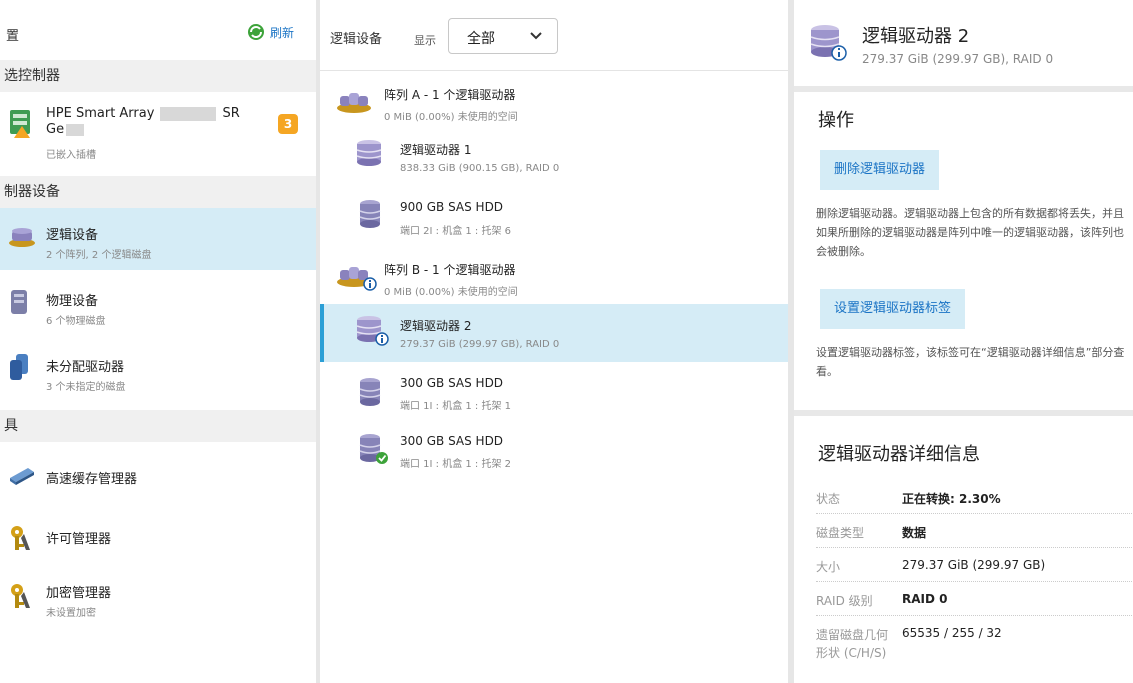  What do you see at coordinates (188, 113) in the screenshot?
I see `redacted-model` at bounding box center [188, 113].